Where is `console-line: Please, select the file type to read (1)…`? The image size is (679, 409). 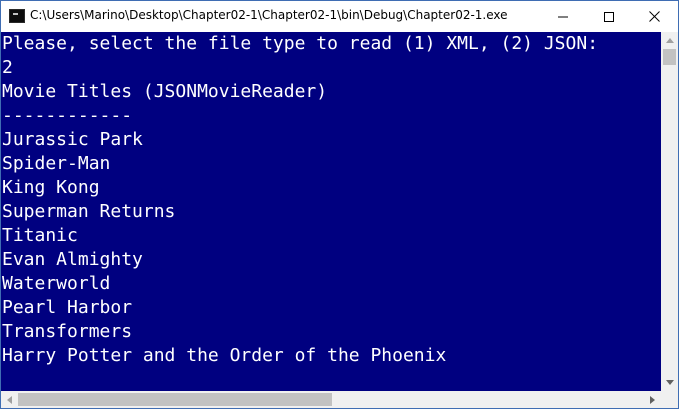
console-line: Please, select the file type to read (1)… is located at coordinates (300, 43).